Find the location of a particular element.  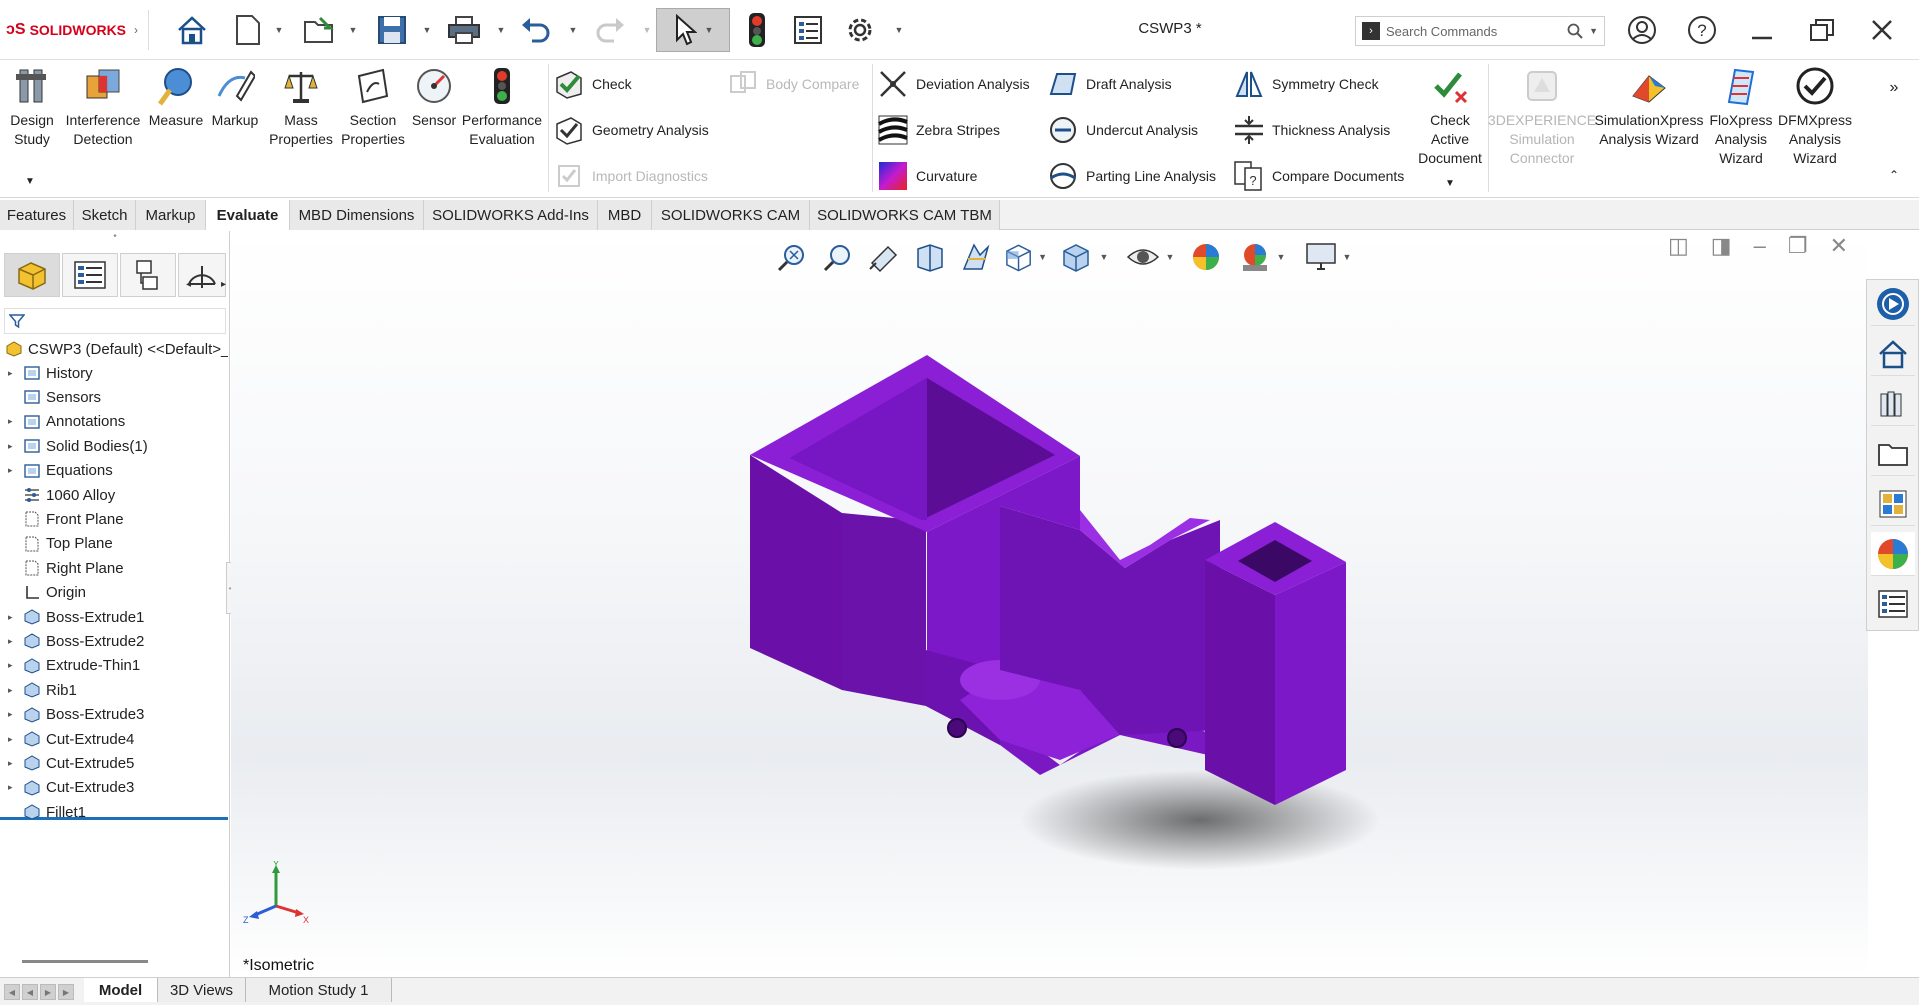

print-icon is located at coordinates (464, 30).